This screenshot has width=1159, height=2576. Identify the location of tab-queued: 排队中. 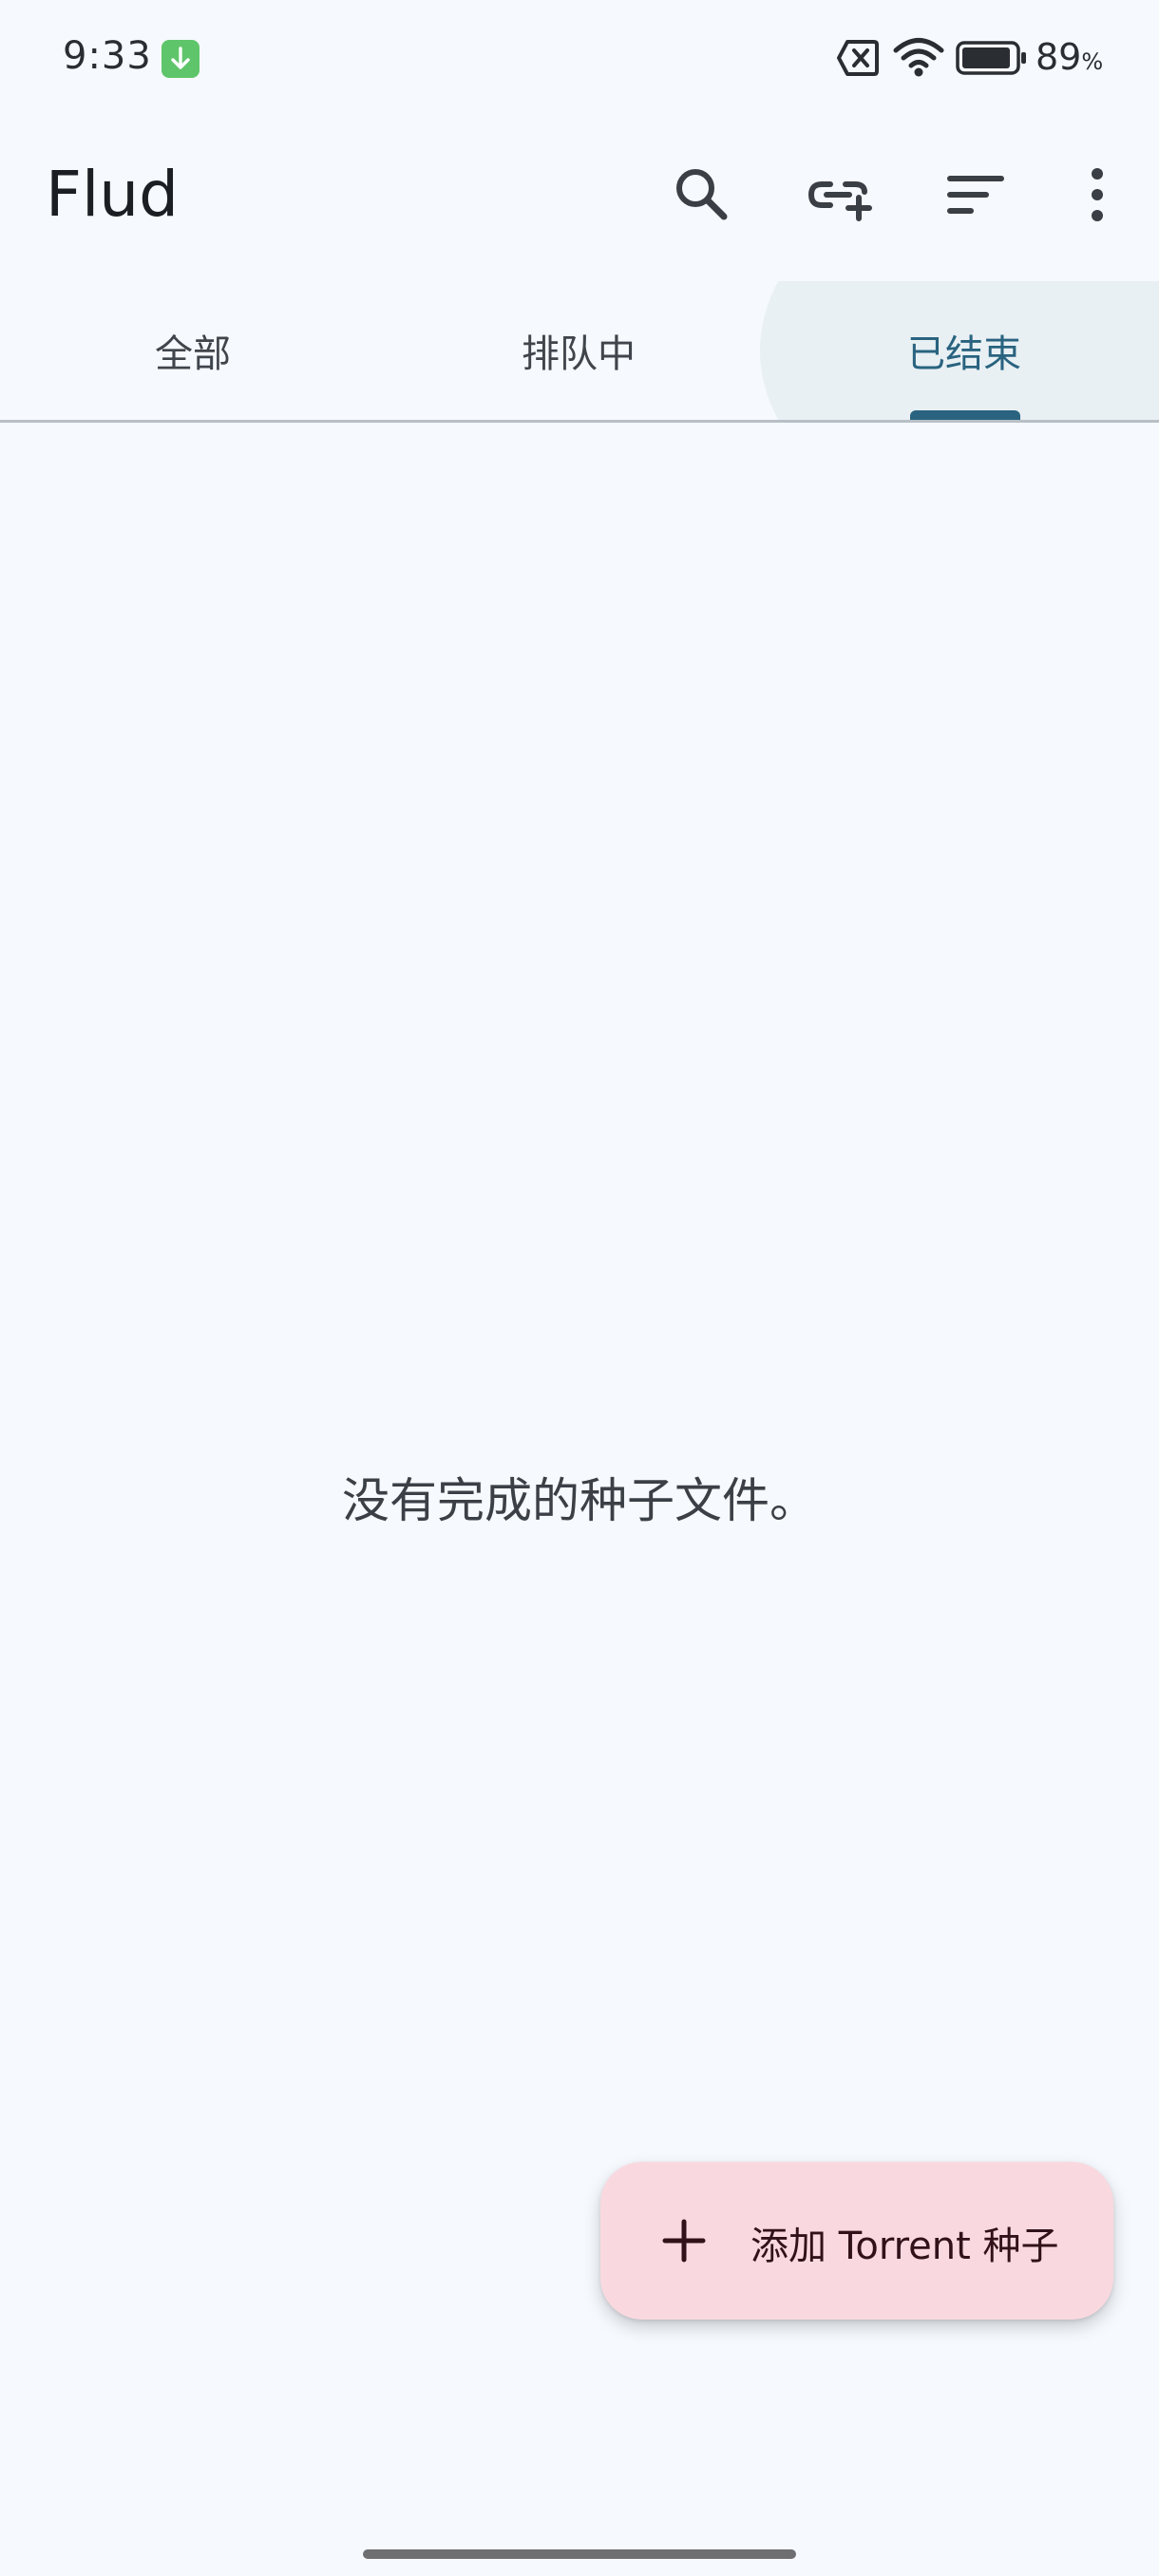
(578, 350).